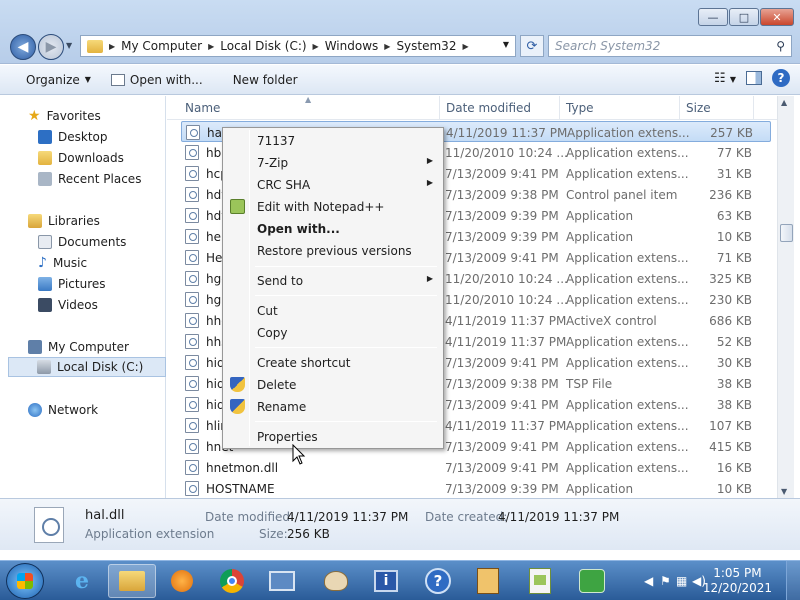  What do you see at coordinates (600, 237) in the screenshot?
I see `file-type: Application` at bounding box center [600, 237].